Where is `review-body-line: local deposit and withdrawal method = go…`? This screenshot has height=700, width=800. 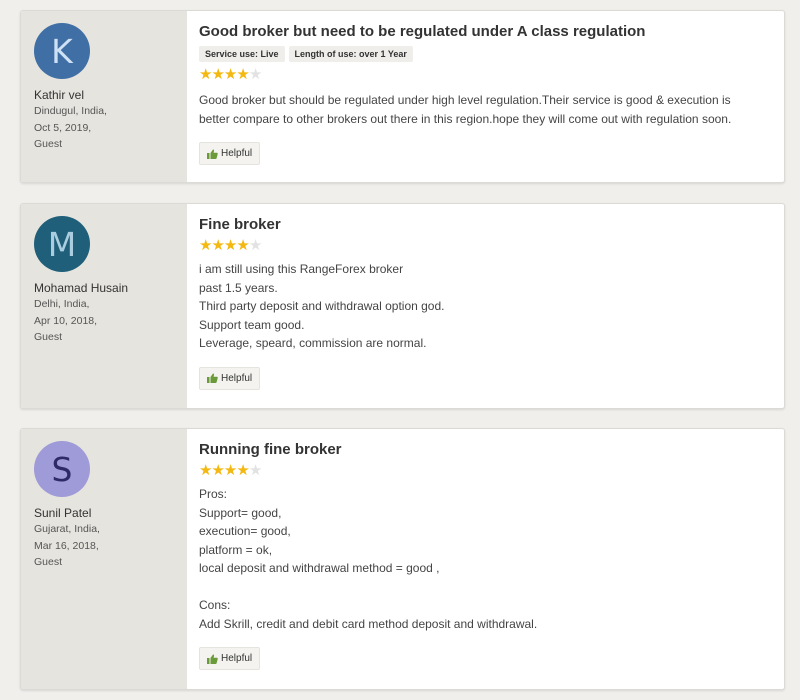 review-body-line: local deposit and withdrawal method = go… is located at coordinates (319, 568).